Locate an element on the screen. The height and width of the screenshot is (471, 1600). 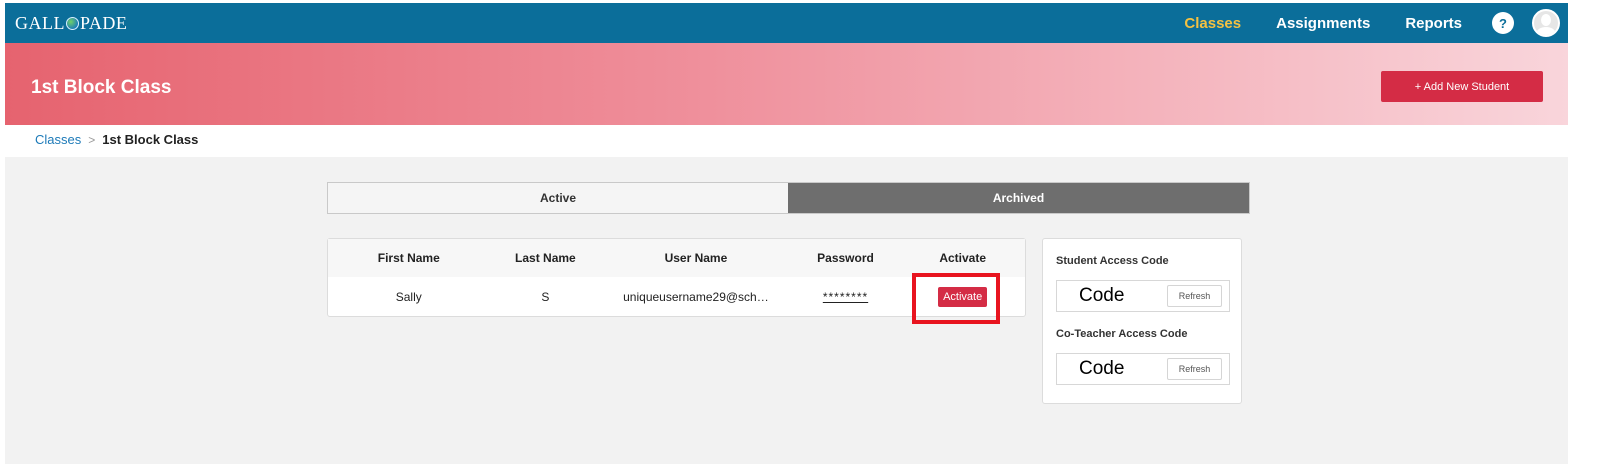
cell-first-name: Sally is located at coordinates (408, 297).